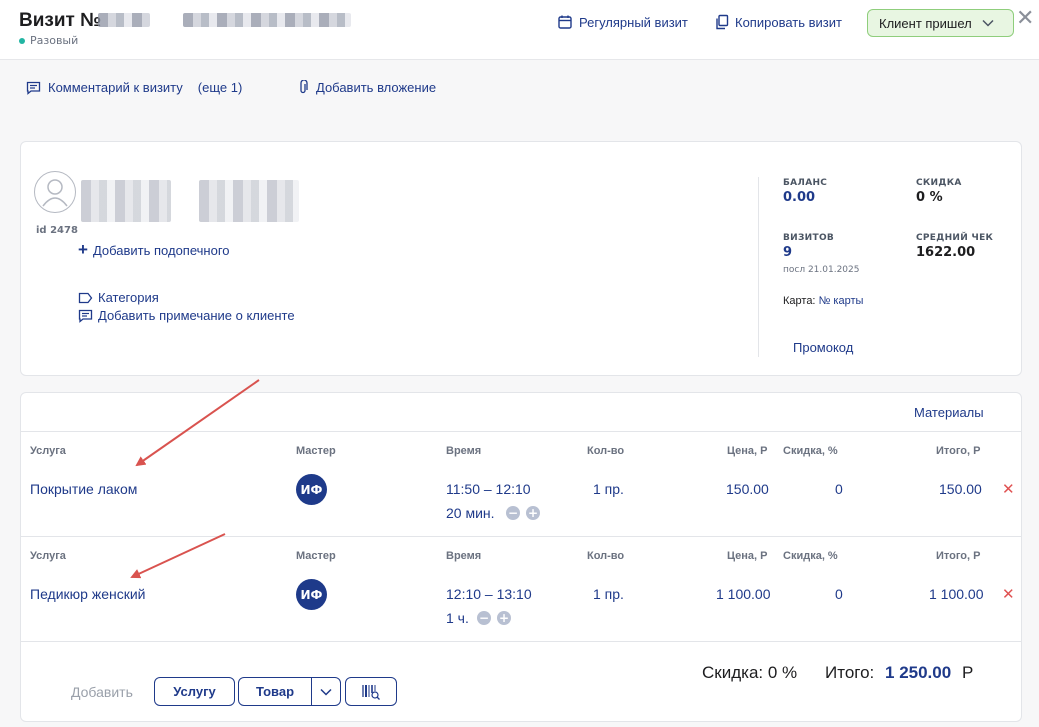 The height and width of the screenshot is (727, 1039). I want to click on client-status-dropdown: Клиент пришел, so click(940, 23).